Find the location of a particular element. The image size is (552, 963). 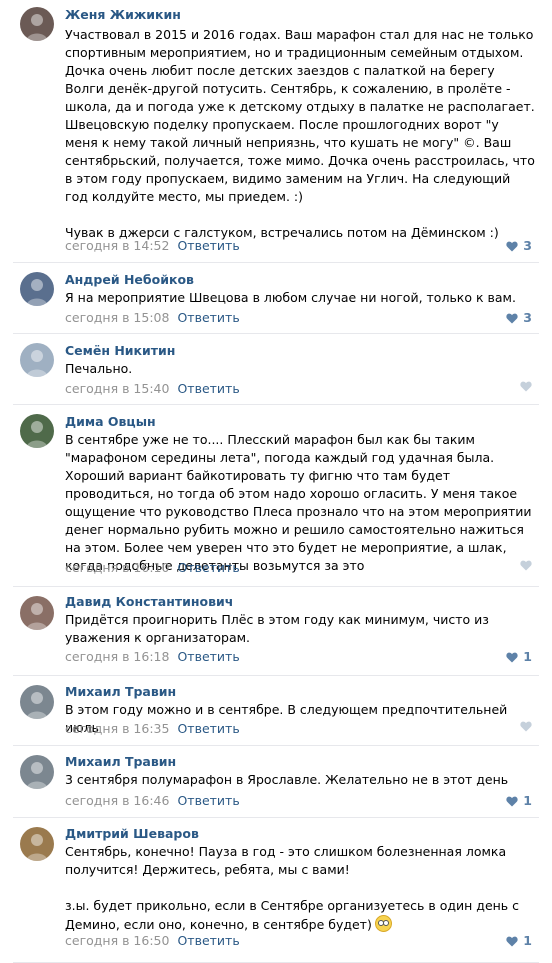

comment-text-body: Печально. is located at coordinates (99, 368).